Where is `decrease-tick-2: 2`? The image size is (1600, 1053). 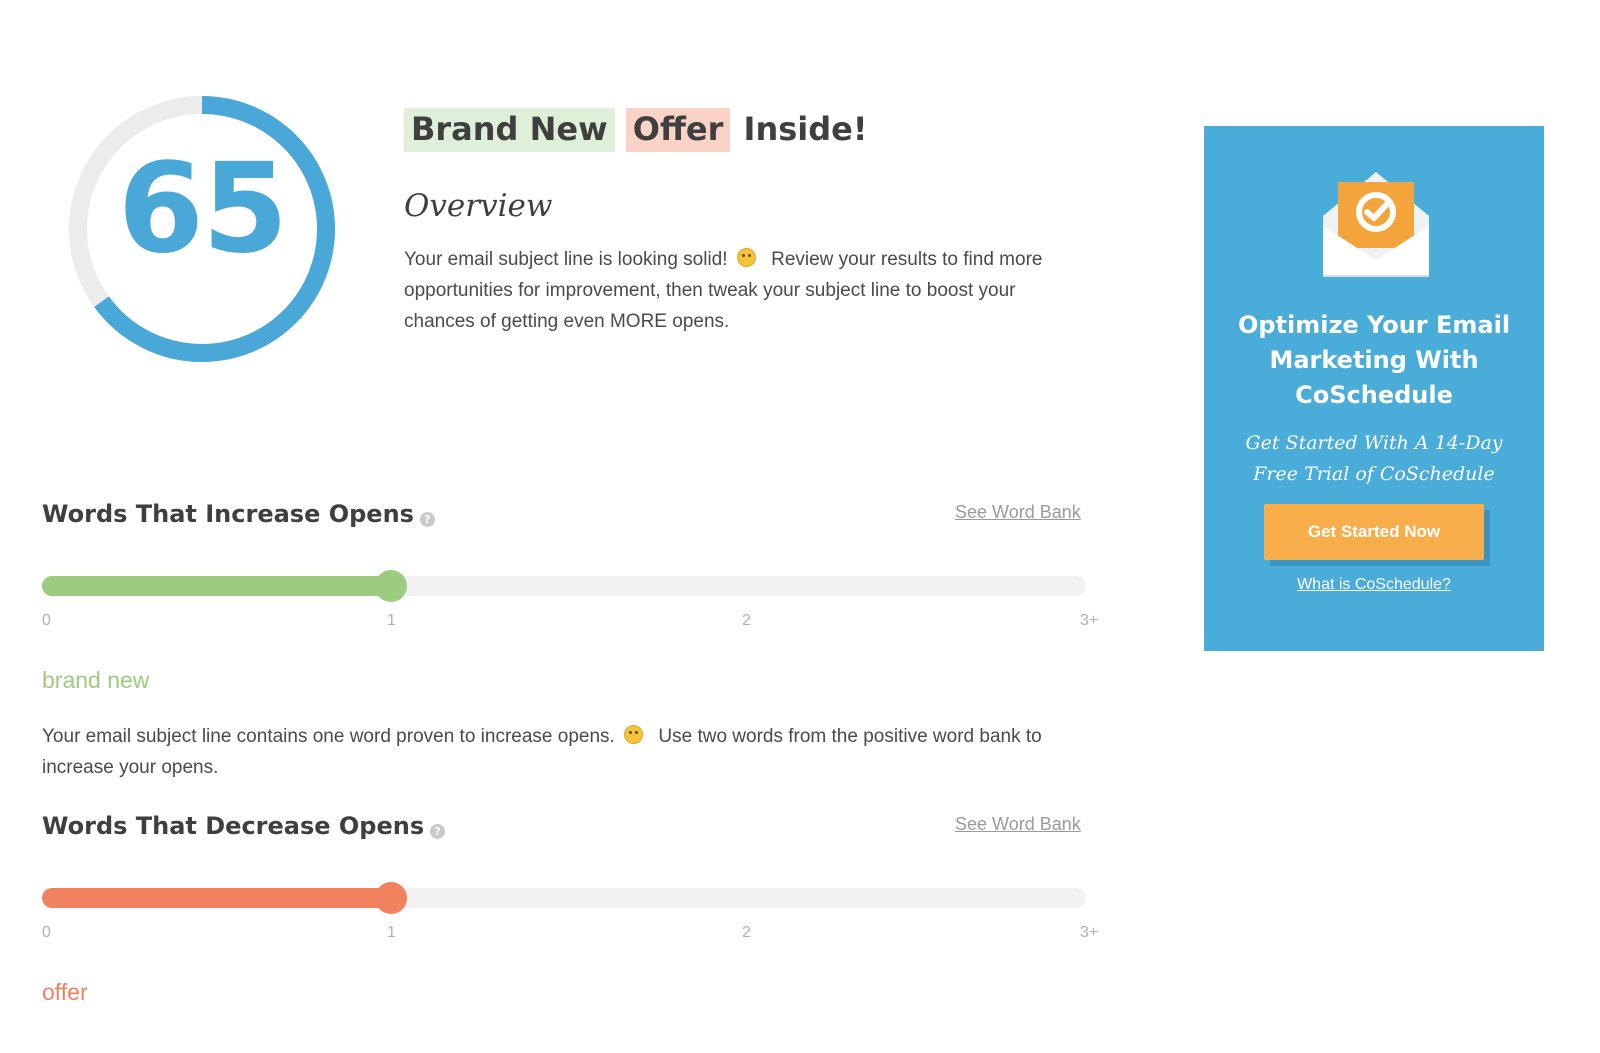
decrease-tick-2: 2 is located at coordinates (746, 932).